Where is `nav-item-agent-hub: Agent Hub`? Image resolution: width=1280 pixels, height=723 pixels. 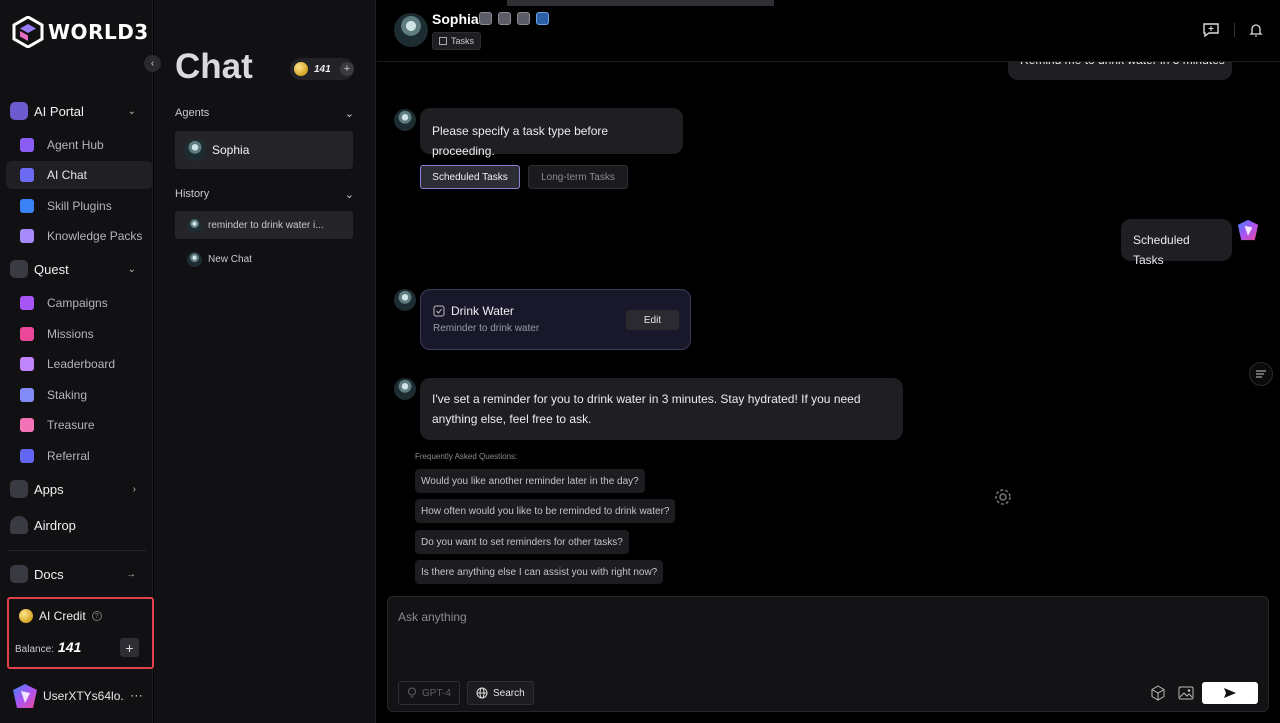 nav-item-agent-hub: Agent Hub is located at coordinates (79, 145).